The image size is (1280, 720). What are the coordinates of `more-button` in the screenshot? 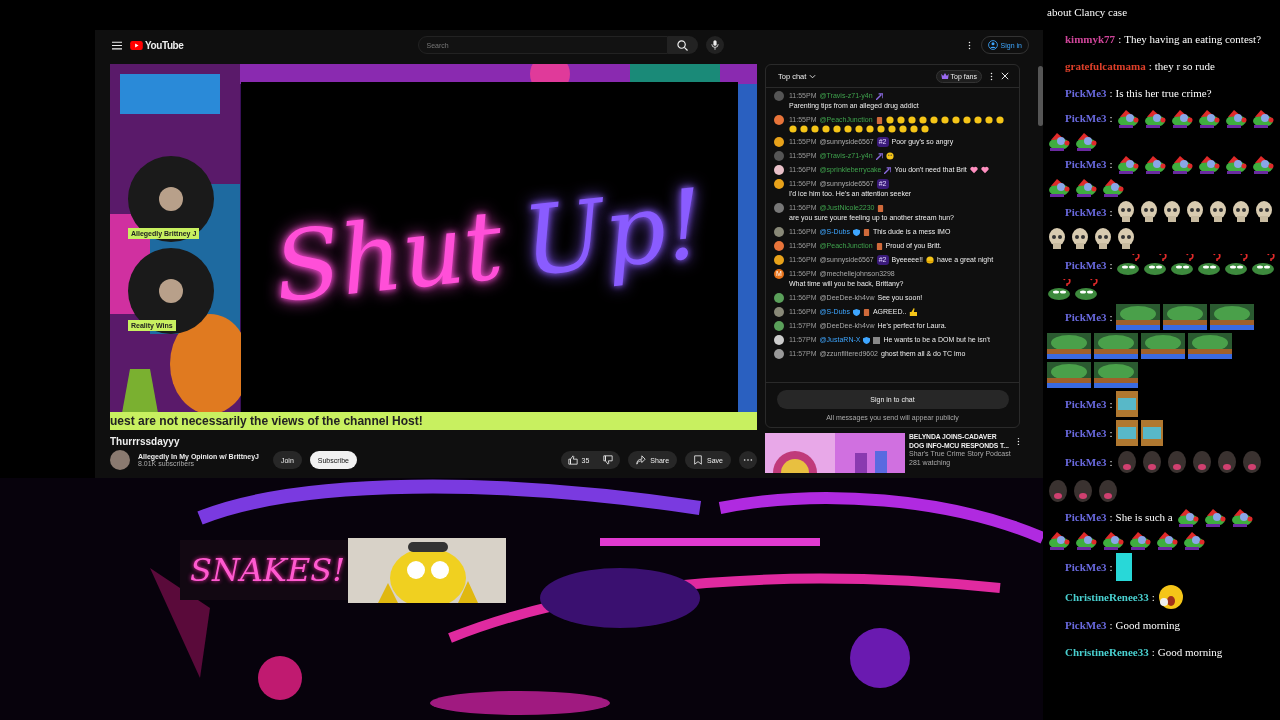 It's located at (748, 460).